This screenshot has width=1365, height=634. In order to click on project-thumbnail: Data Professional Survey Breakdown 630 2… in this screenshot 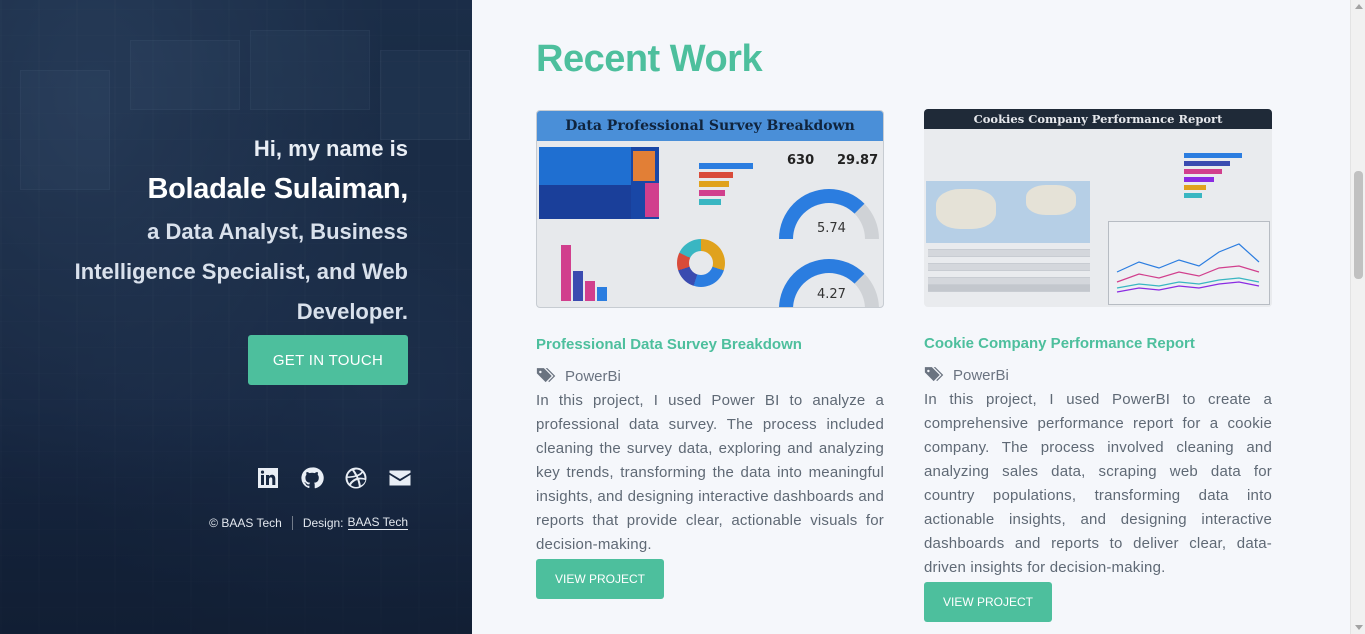, I will do `click(710, 209)`.